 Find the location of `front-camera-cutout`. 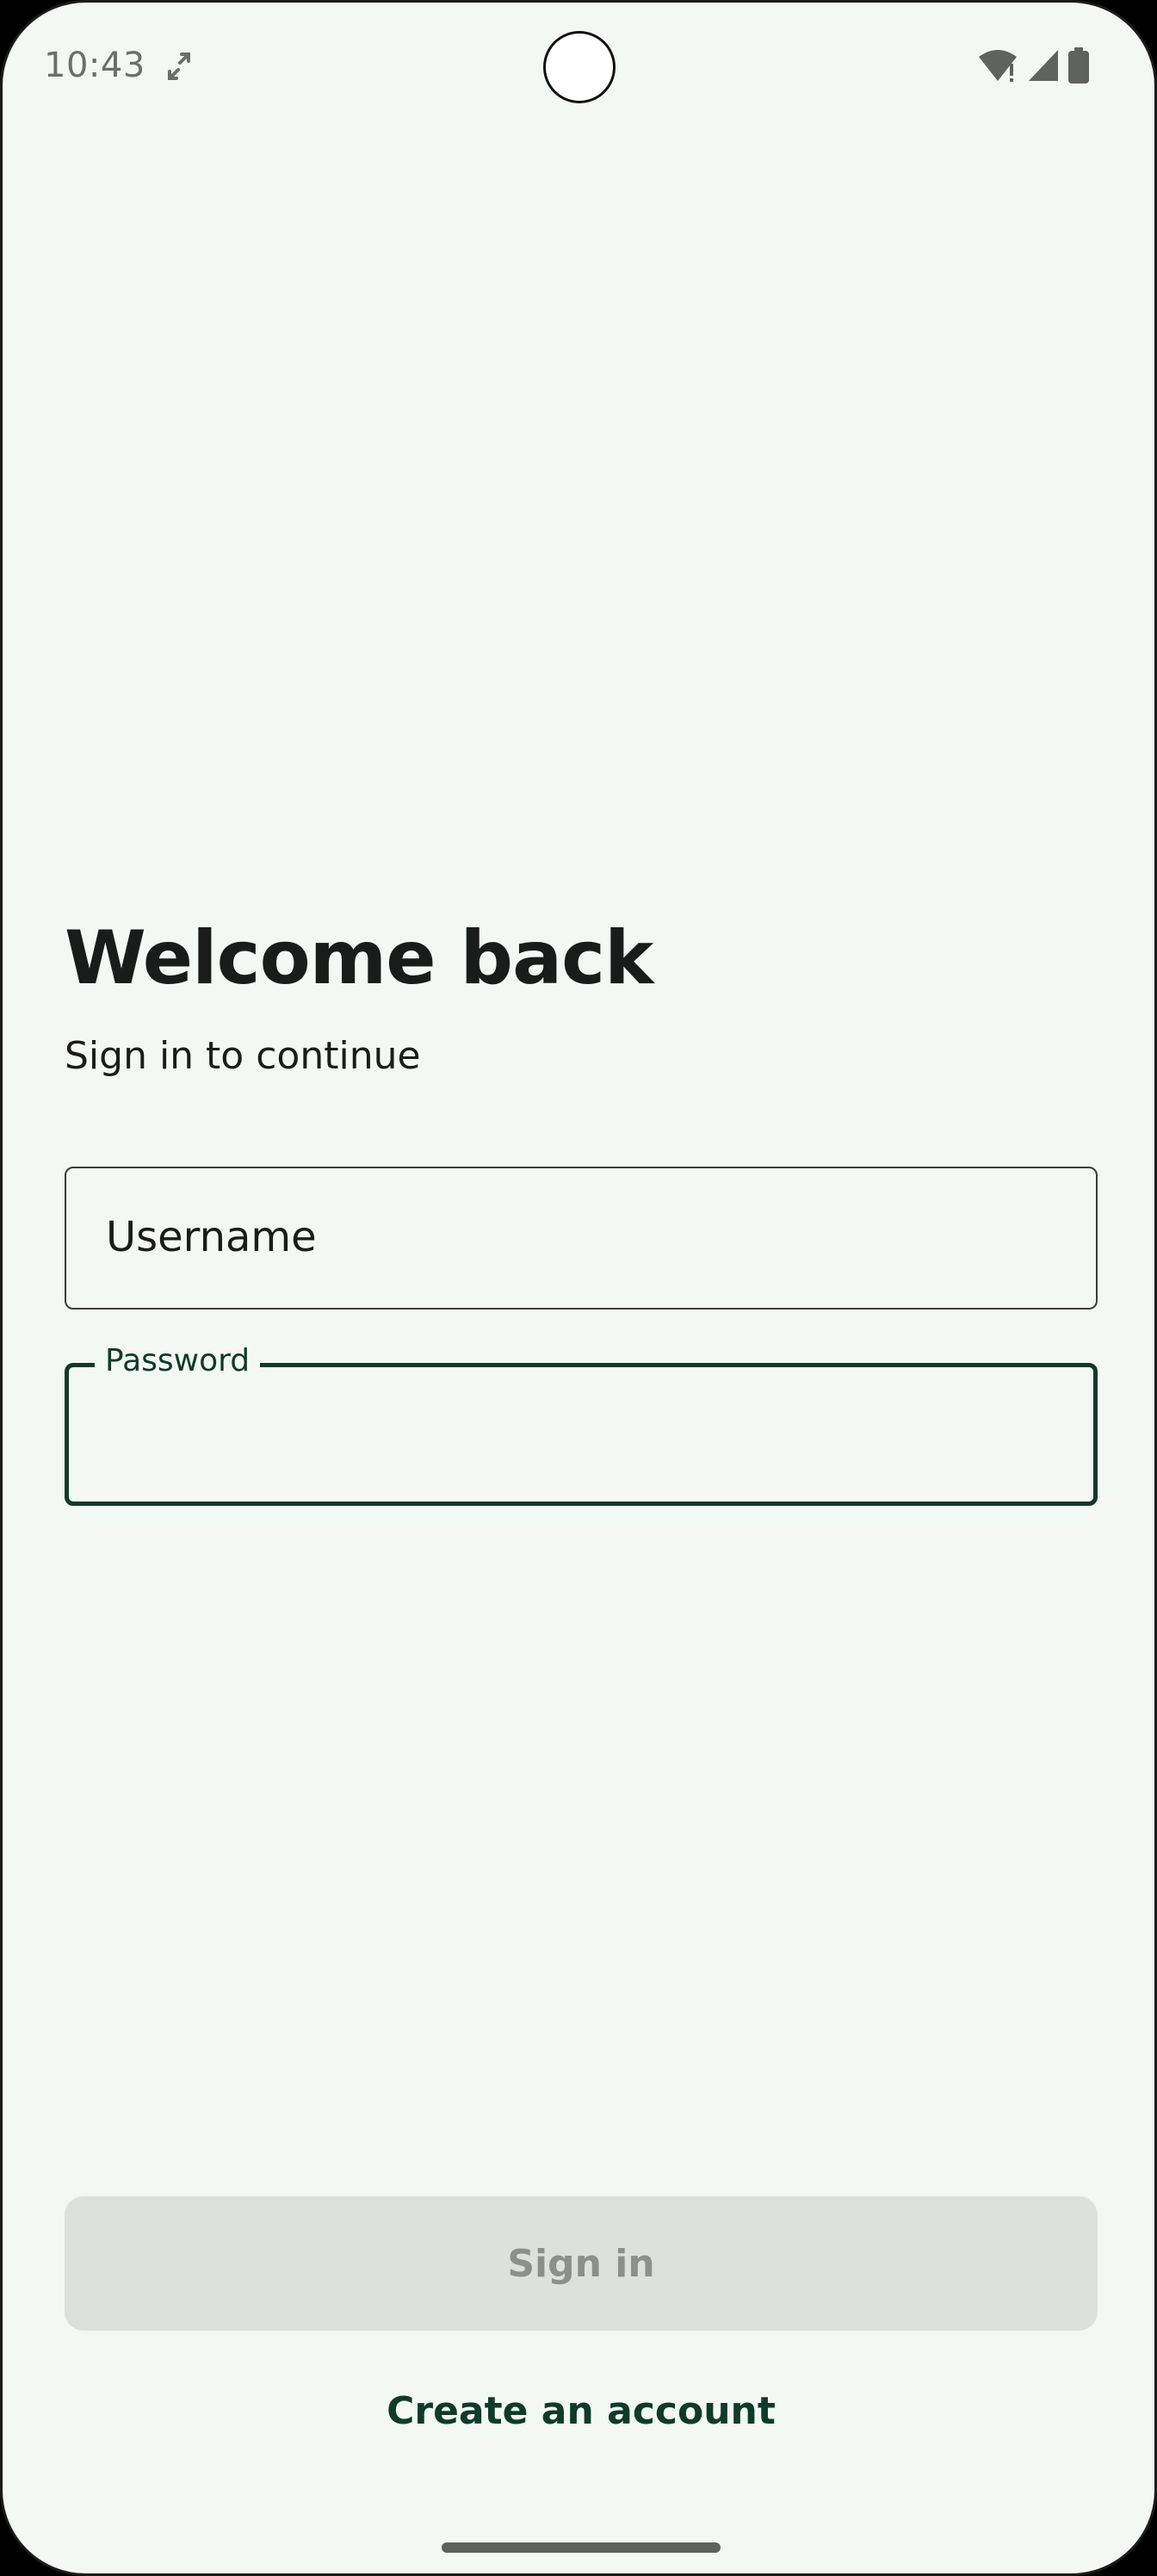

front-camera-cutout is located at coordinates (579, 67).